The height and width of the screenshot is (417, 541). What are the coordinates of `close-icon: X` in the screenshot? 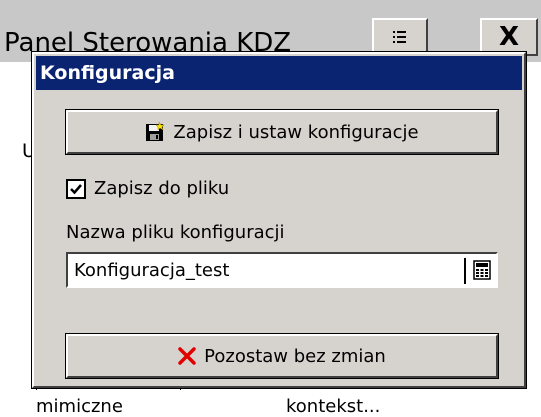 It's located at (509, 37).